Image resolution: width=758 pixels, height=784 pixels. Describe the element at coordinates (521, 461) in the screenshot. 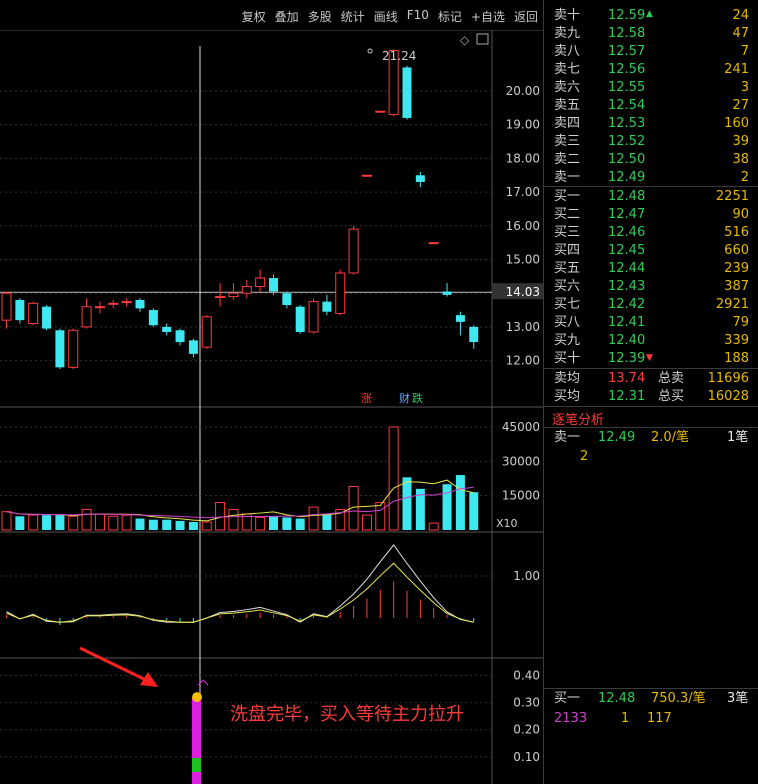

I see `volume-tick-label: 30000` at that location.